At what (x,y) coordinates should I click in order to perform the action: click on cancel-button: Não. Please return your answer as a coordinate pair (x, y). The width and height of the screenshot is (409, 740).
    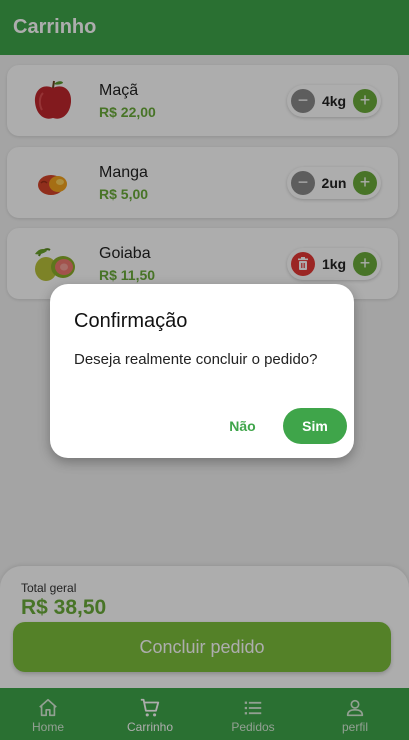
    Looking at the image, I should click on (242, 426).